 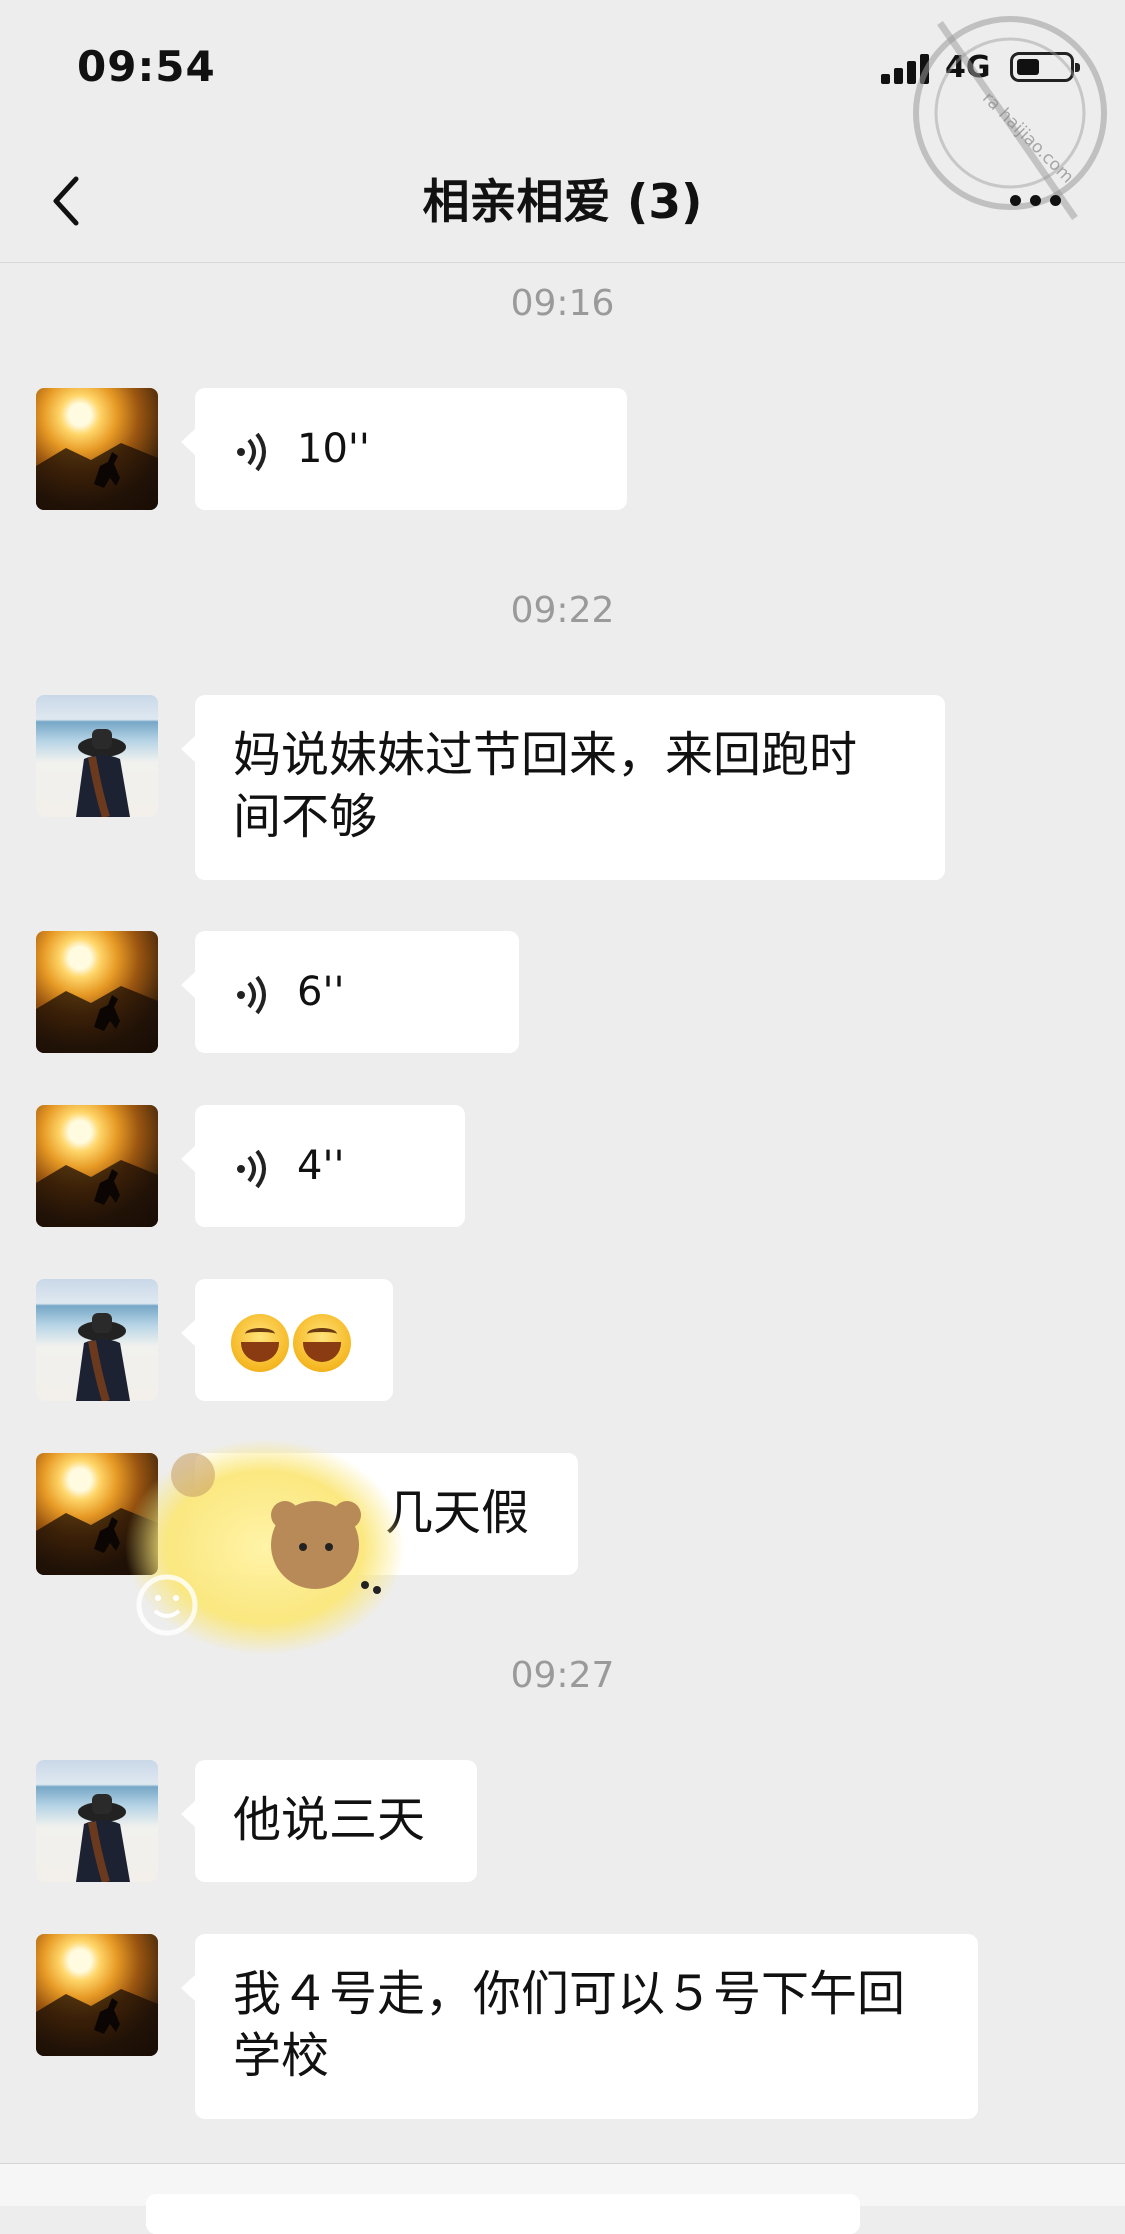 I want to click on voice-duration: 4'', so click(x=321, y=1166).